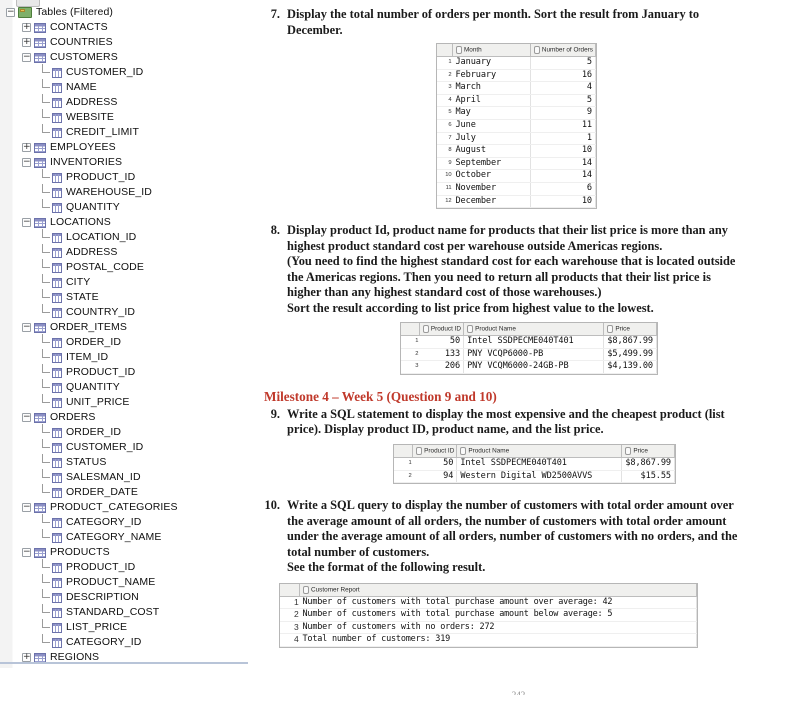  What do you see at coordinates (124, 612) in the screenshot?
I see `tree-column-standard_cost: STANDARD_COST` at bounding box center [124, 612].